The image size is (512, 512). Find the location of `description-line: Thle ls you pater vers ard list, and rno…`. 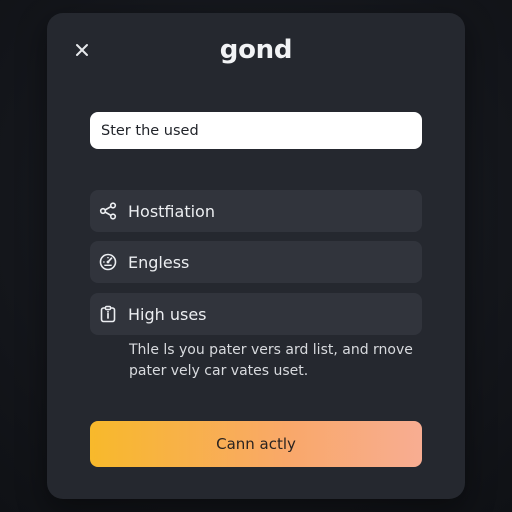

description-line: Thle ls you pater vers ard list, and rno… is located at coordinates (271, 350).